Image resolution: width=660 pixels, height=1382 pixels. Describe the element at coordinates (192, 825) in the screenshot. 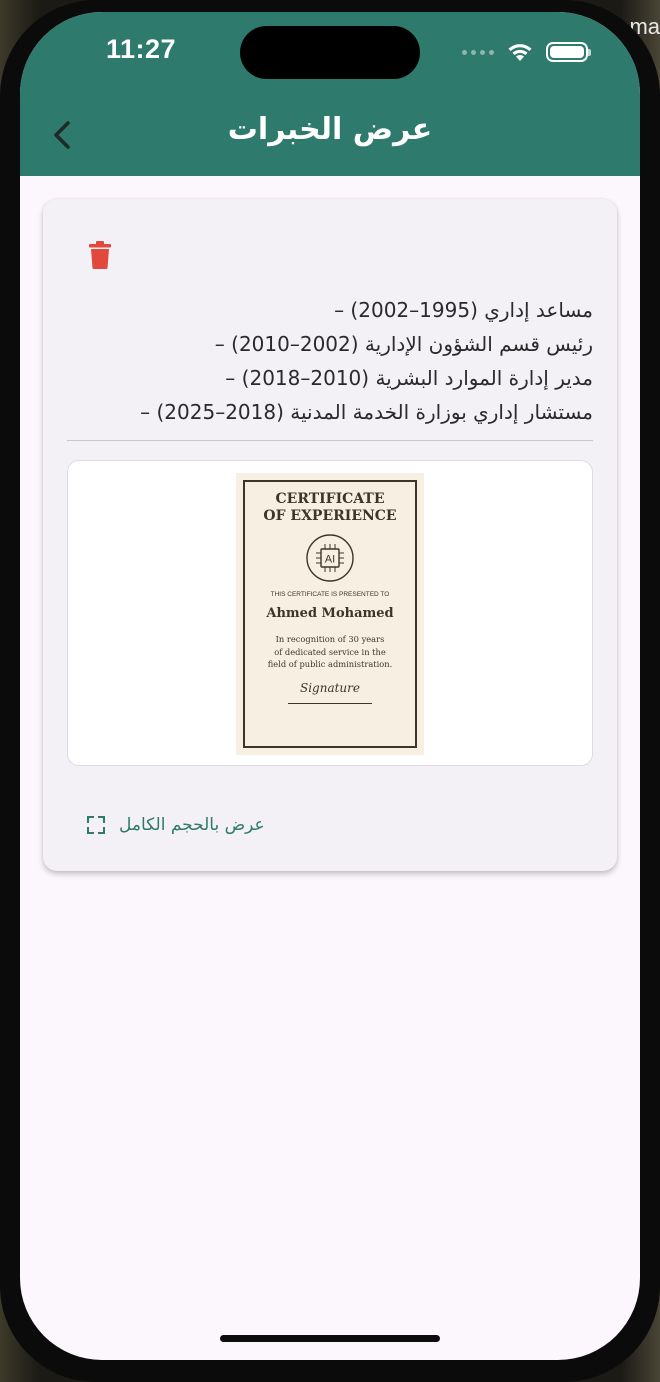

I see `view-full-size-label: عرض بالحجم الكامل` at that location.